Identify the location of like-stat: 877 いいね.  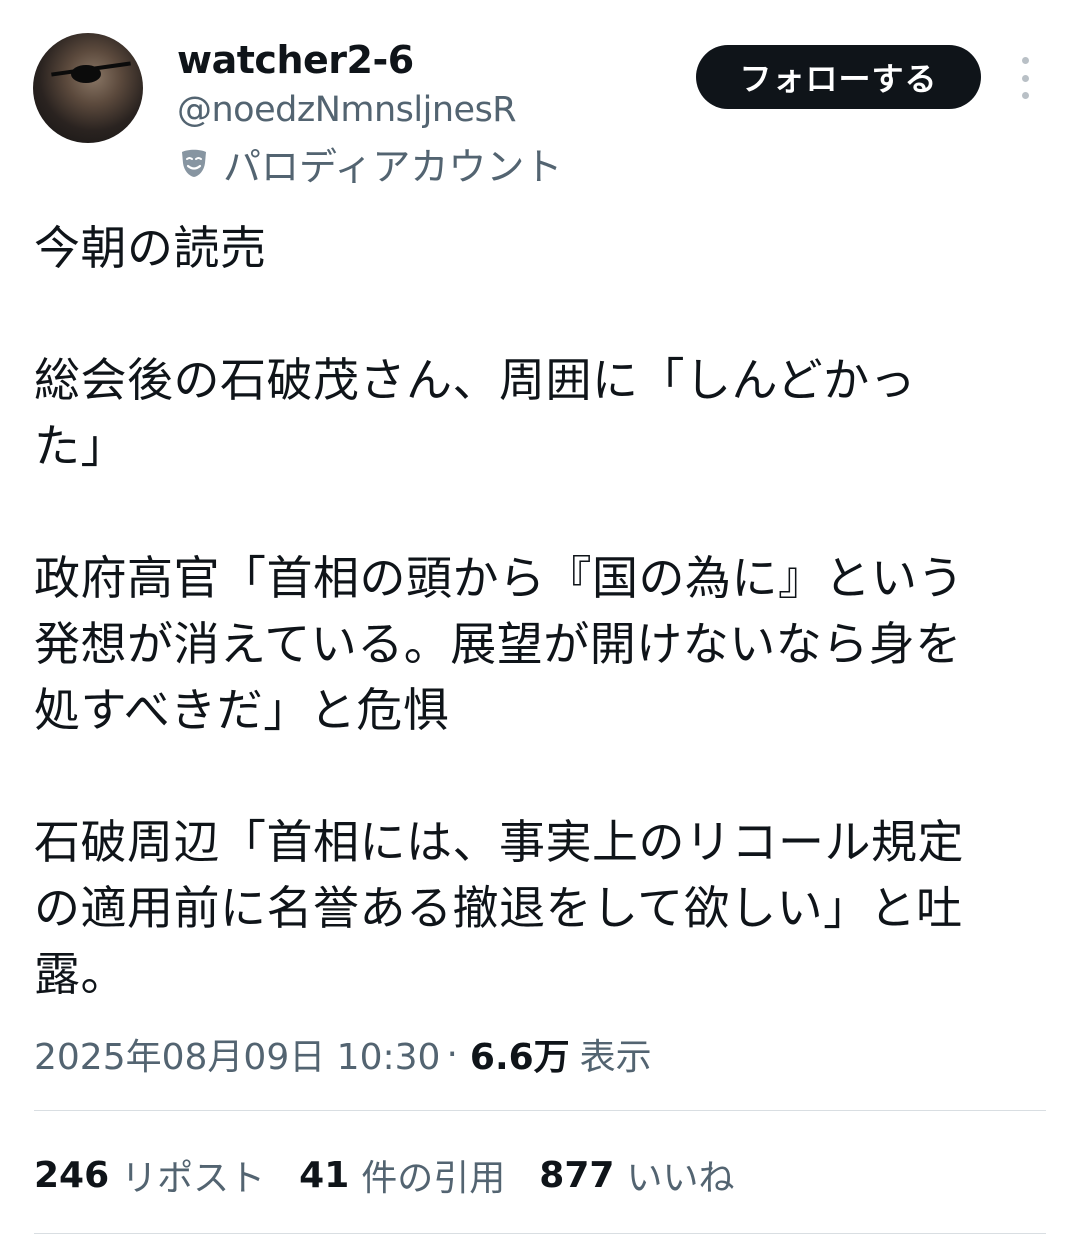
(636, 1175).